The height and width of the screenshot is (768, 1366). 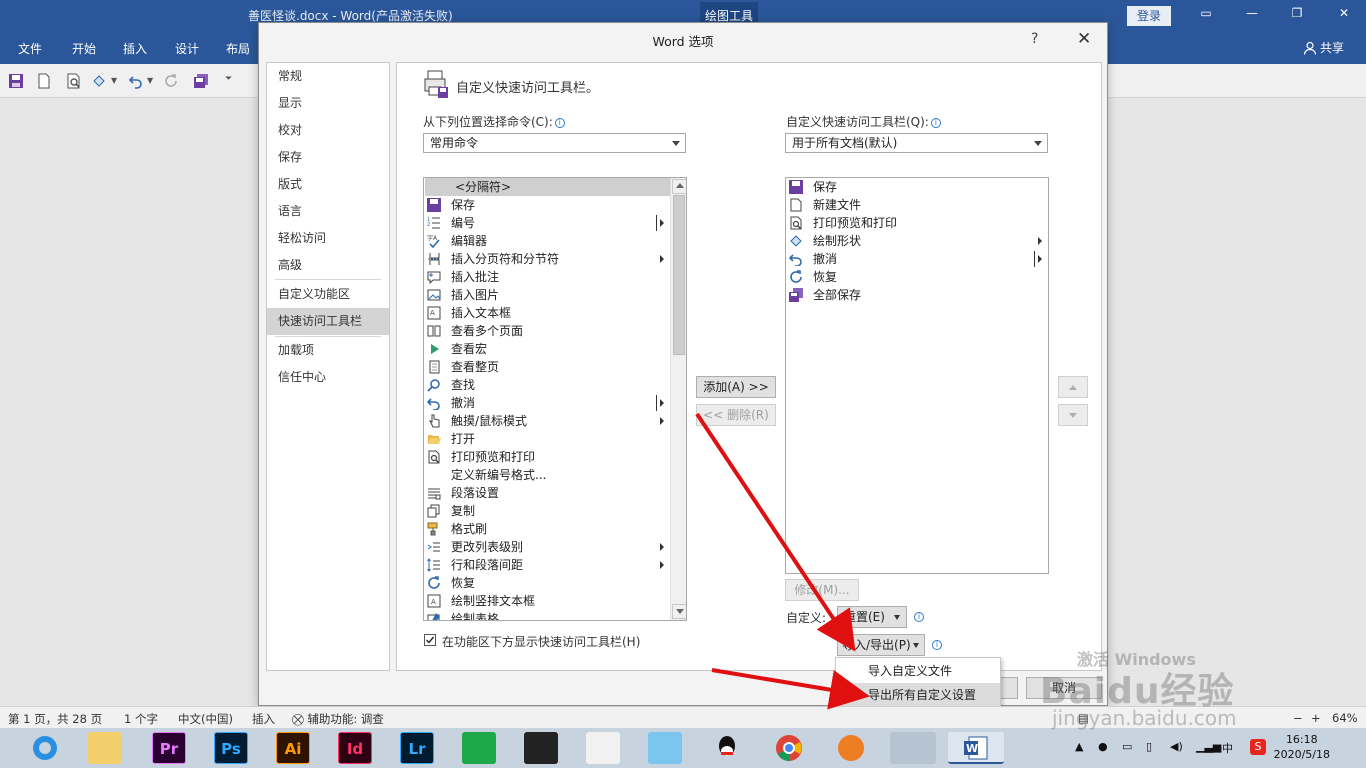 What do you see at coordinates (231, 748) in the screenshot?
I see `photoshop-app-icon: Ps` at bounding box center [231, 748].